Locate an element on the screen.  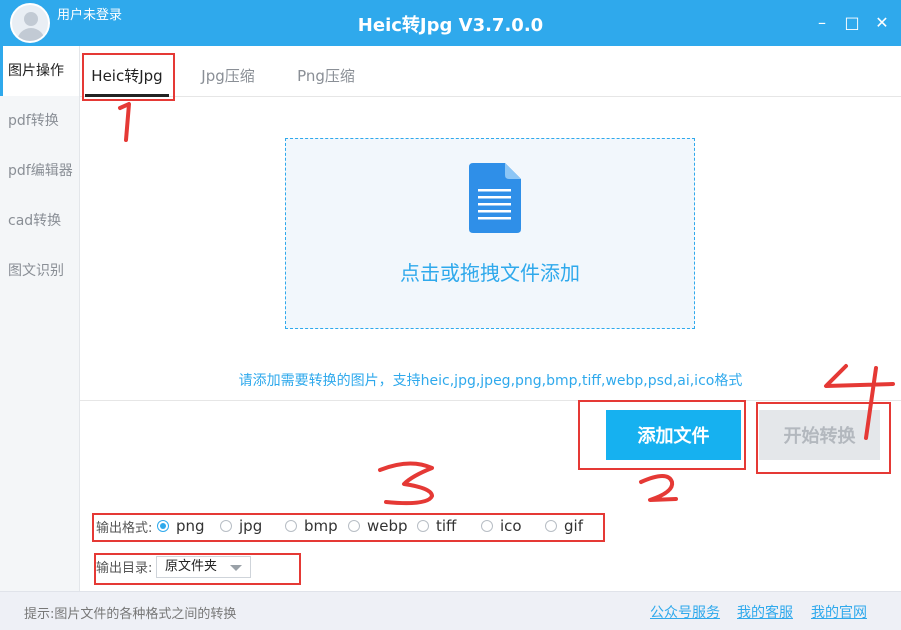
format-option-label: tiff is located at coordinates (446, 526).